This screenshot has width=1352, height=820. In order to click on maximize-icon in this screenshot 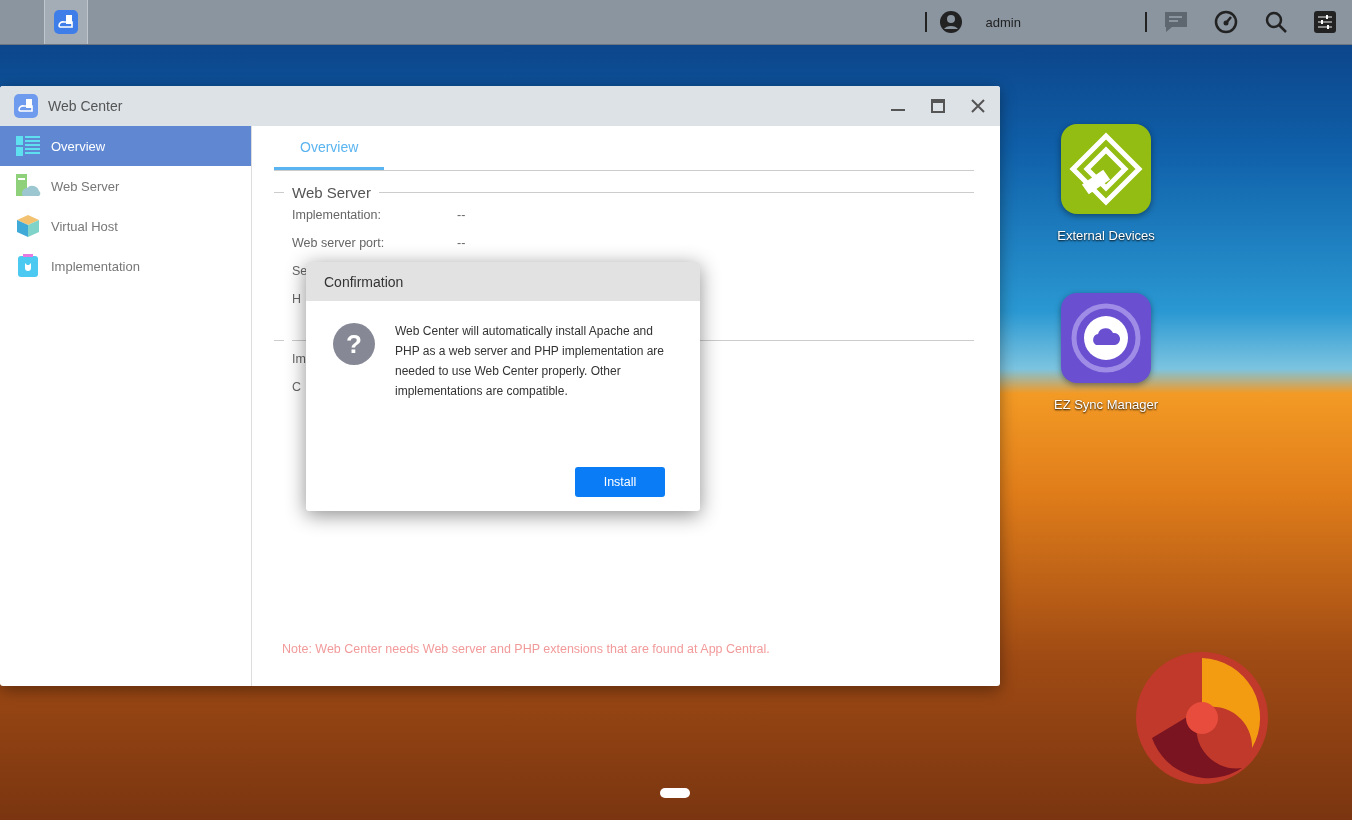, I will do `click(938, 106)`.